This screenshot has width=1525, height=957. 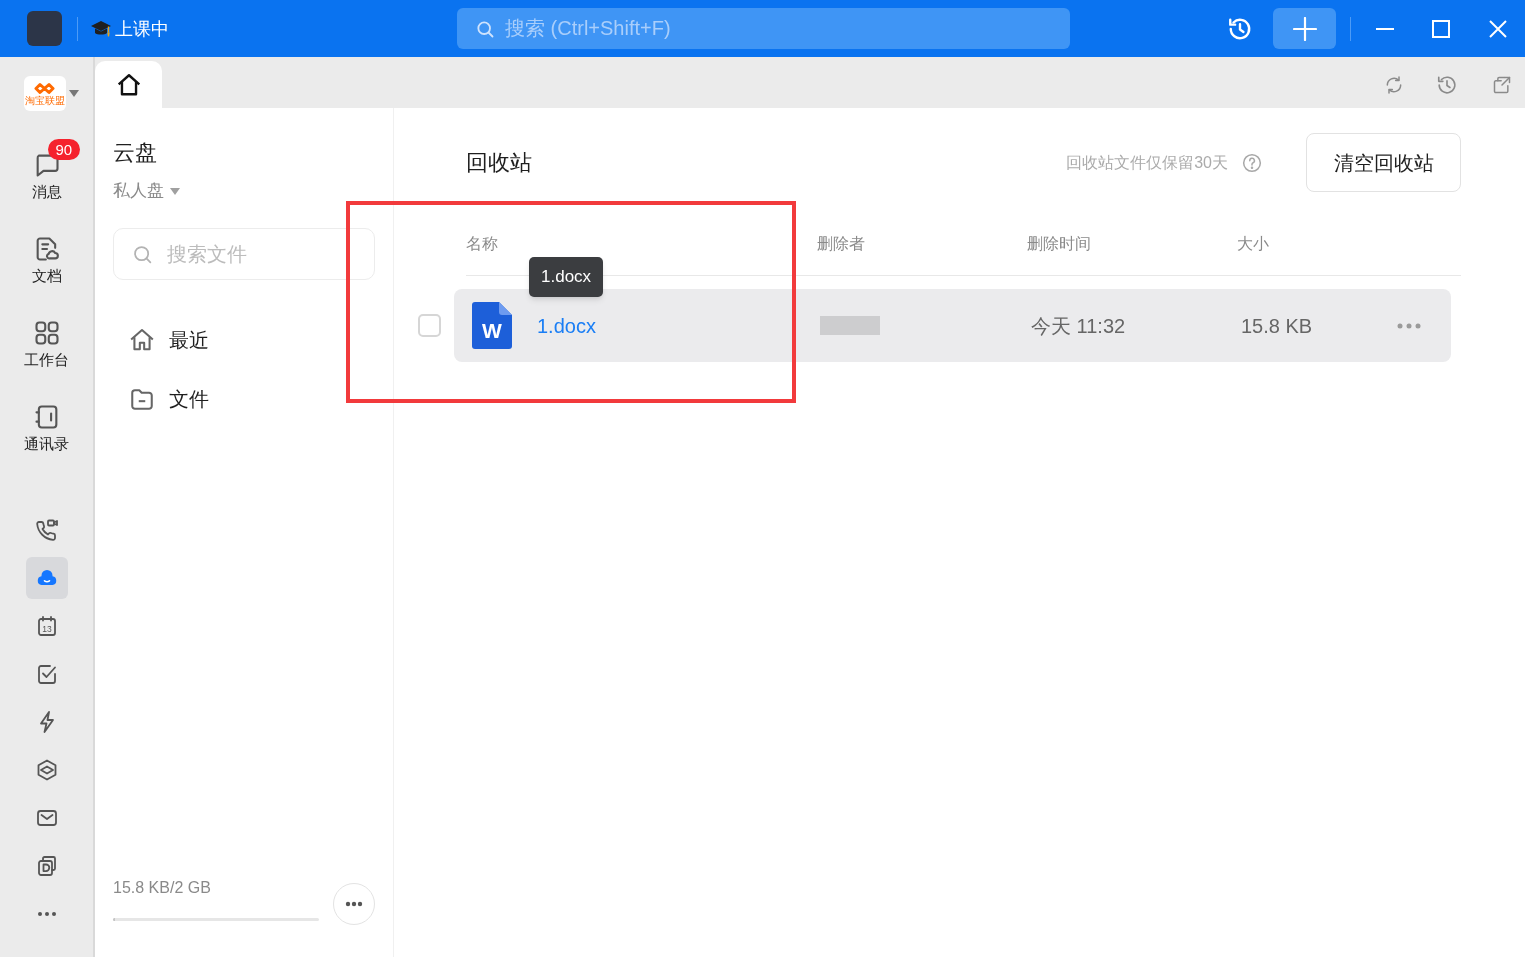 What do you see at coordinates (1441, 28) in the screenshot?
I see `maximize-icon` at bounding box center [1441, 28].